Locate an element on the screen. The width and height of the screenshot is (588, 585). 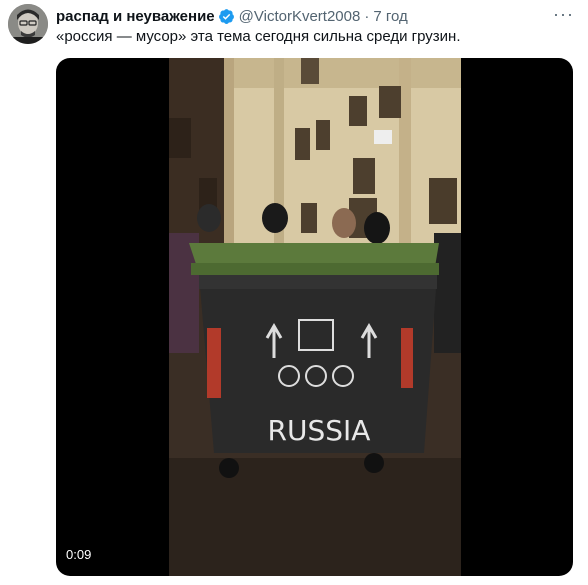
display-name: распад и неуважение is located at coordinates (135, 16).